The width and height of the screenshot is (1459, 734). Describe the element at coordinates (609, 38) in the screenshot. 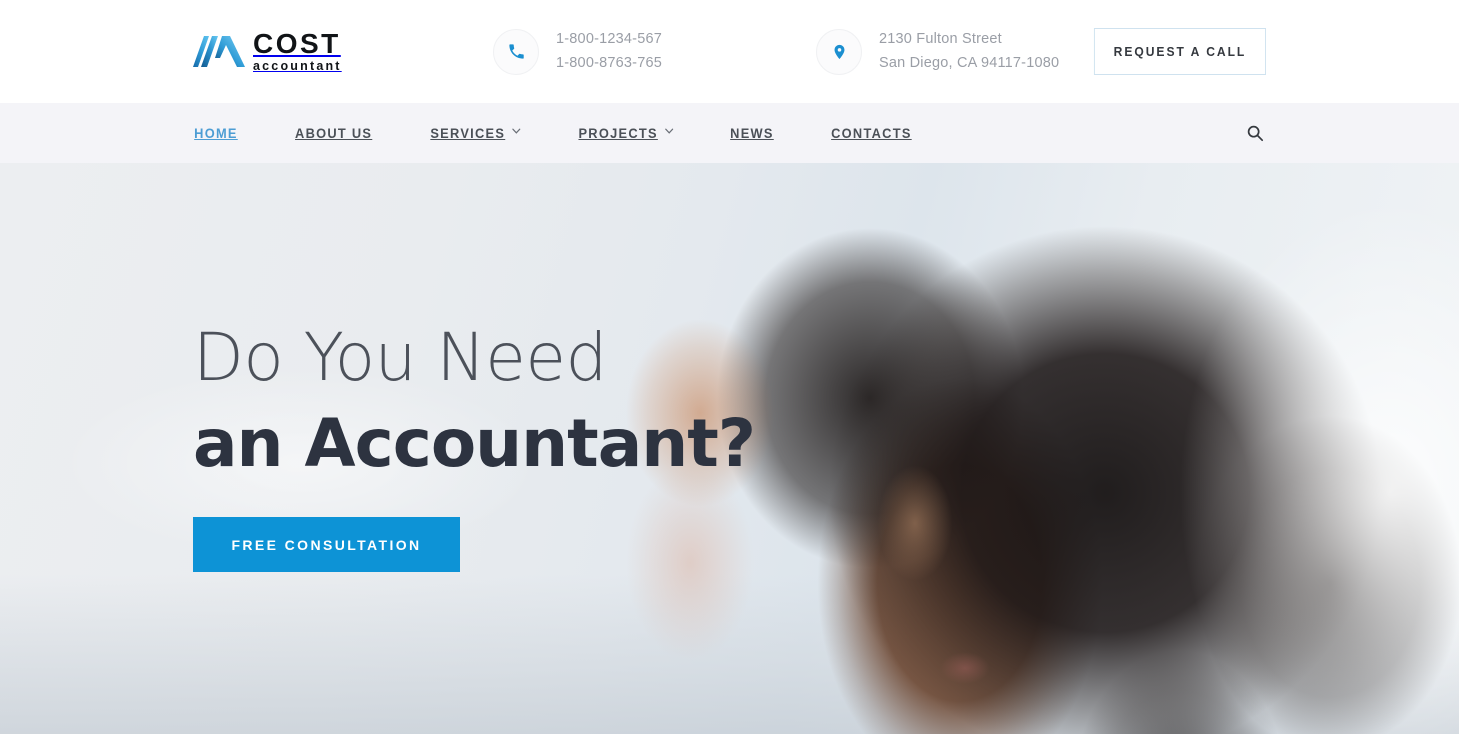

I see `phone-line-1: 1-800-1234-567` at that location.